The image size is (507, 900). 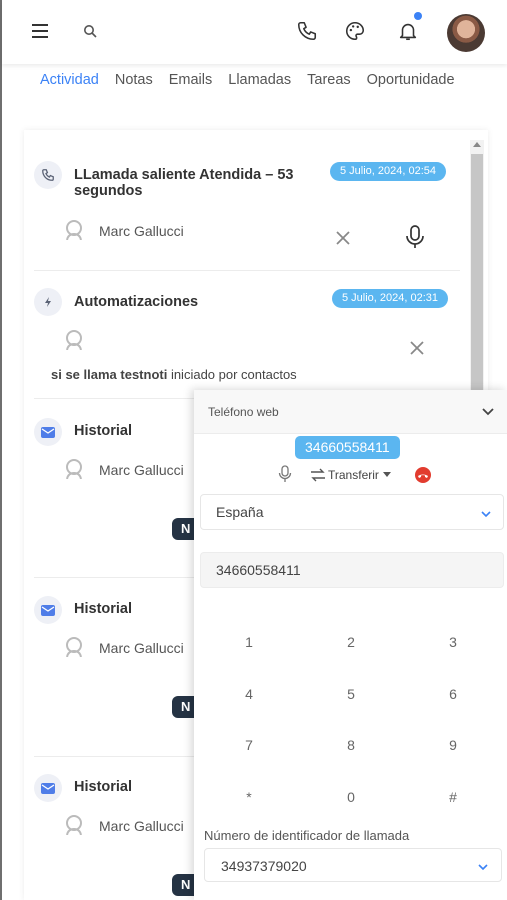 What do you see at coordinates (249, 797) in the screenshot?
I see `keypad-key-star: *` at bounding box center [249, 797].